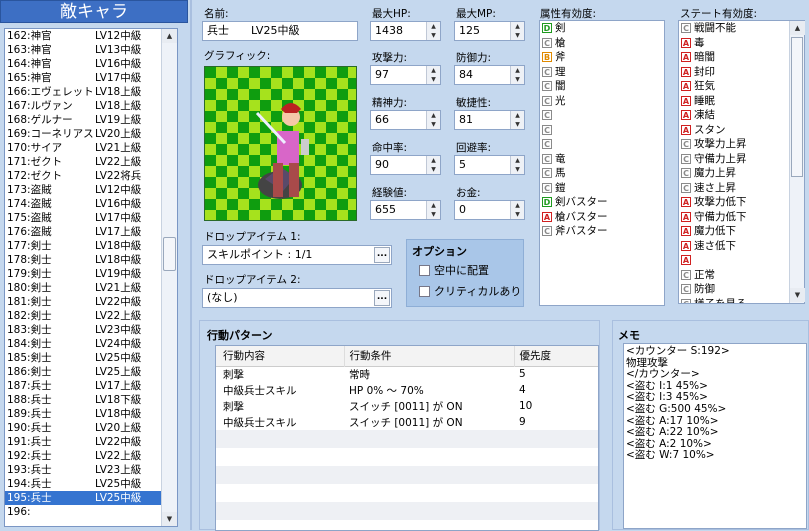 Image resolution: width=809 pixels, height=531 pixels. I want to click on gold-spinner: ▲ ▼, so click(517, 210).